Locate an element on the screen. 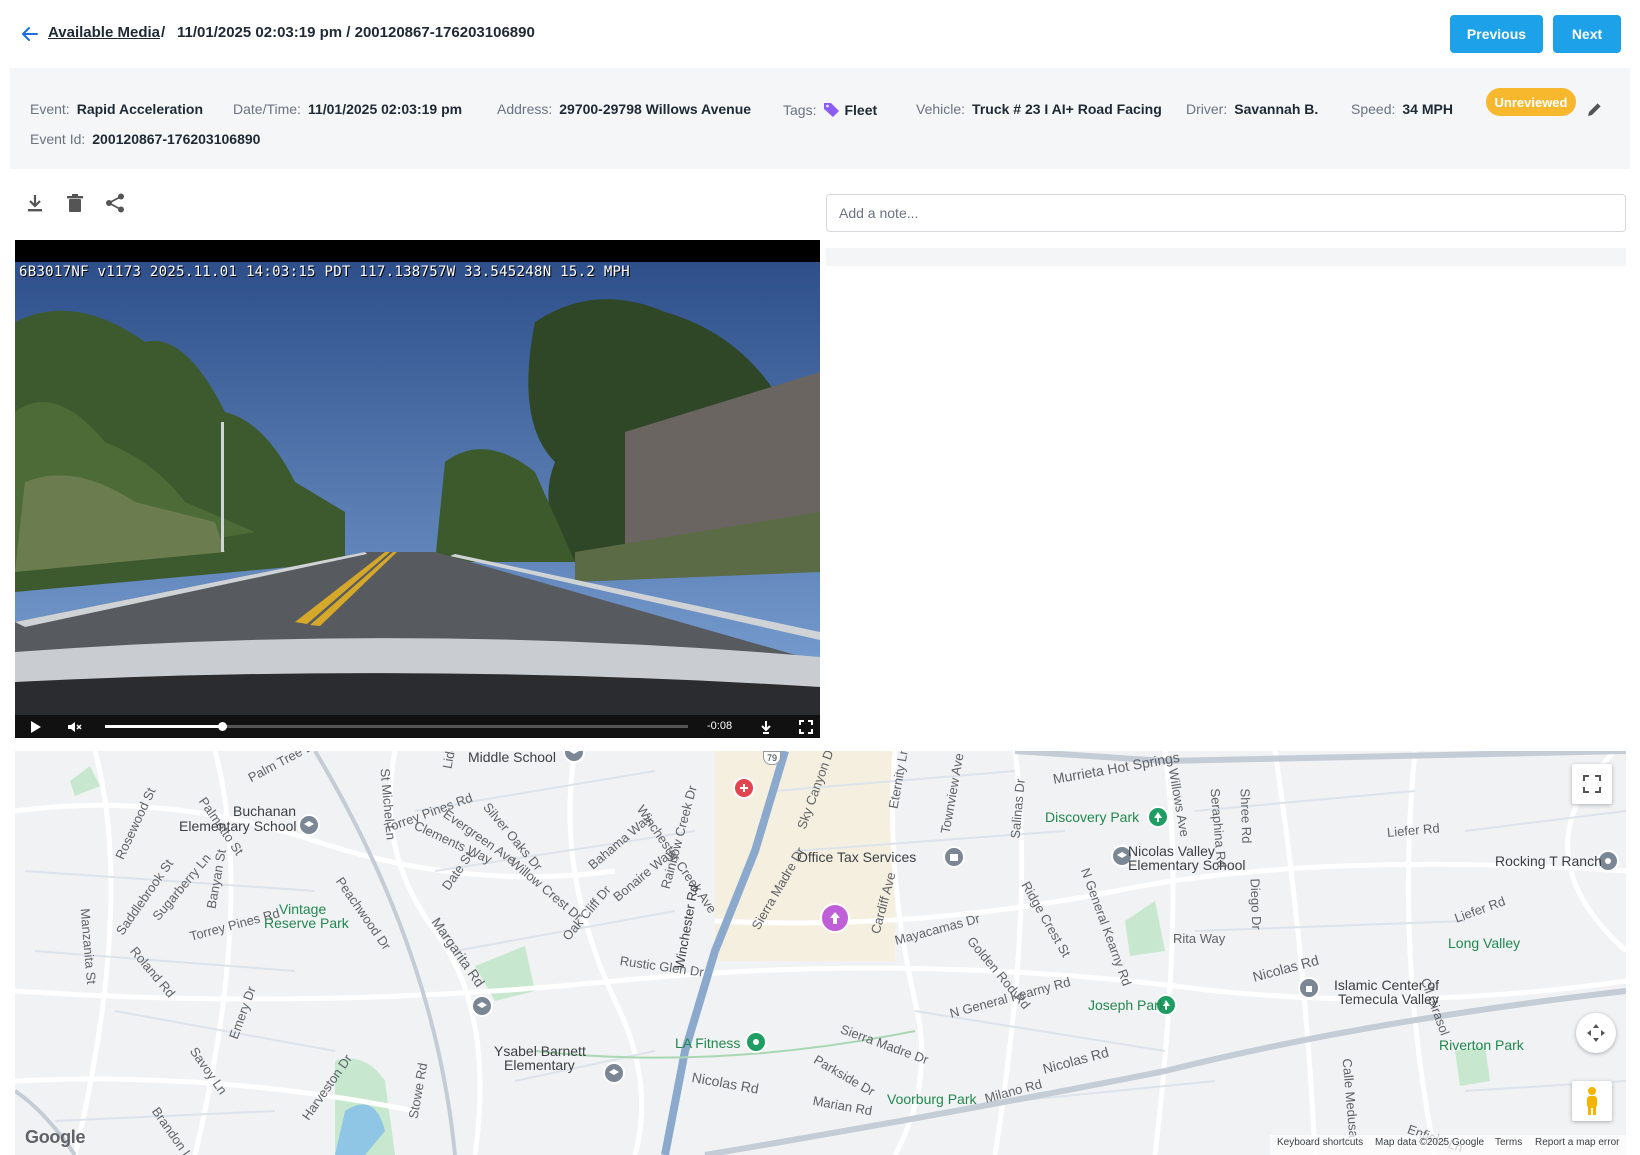  terms-link: Terms is located at coordinates (1508, 1142).